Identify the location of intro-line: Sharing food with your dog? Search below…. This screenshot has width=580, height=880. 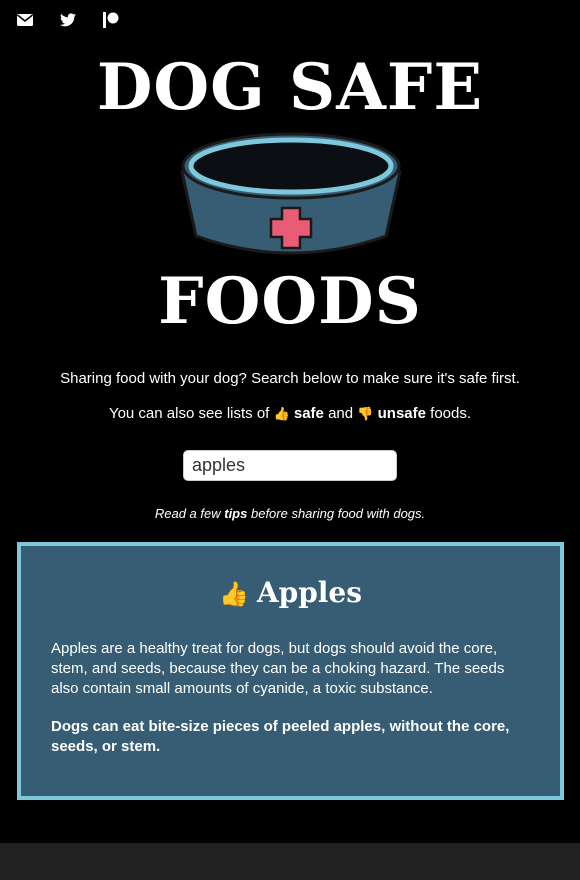
(290, 378).